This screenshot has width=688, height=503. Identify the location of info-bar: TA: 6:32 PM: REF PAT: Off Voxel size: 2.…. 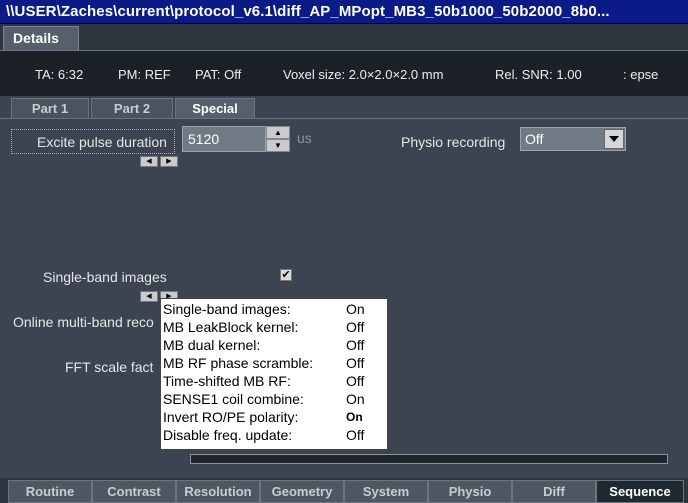
(344, 73).